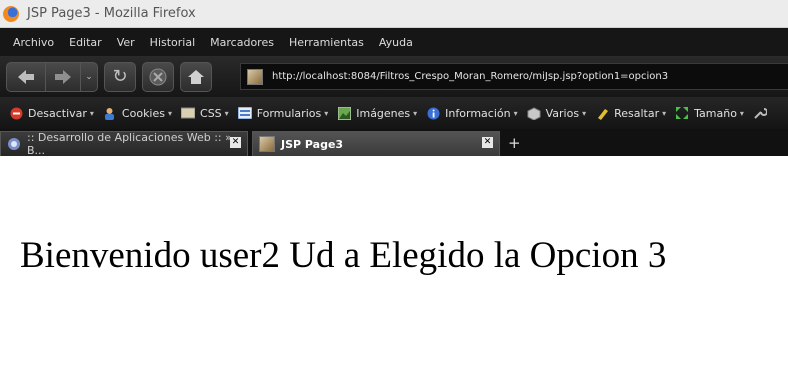  I want to click on toolbar-resaltar: Resaltar ▾, so click(630, 113).